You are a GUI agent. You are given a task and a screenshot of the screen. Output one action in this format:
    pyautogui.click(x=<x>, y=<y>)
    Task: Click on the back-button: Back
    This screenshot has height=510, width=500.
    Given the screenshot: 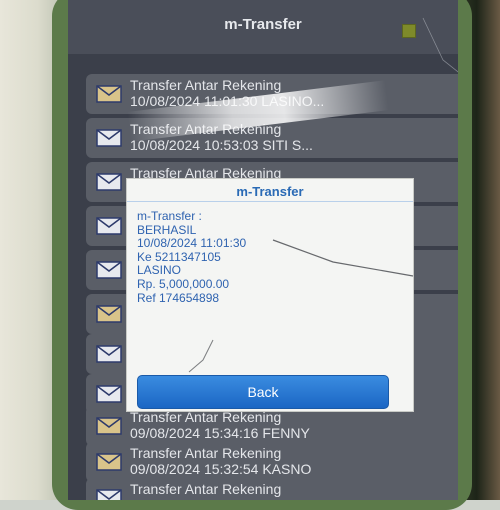 What is the action you would take?
    pyautogui.click(x=263, y=392)
    